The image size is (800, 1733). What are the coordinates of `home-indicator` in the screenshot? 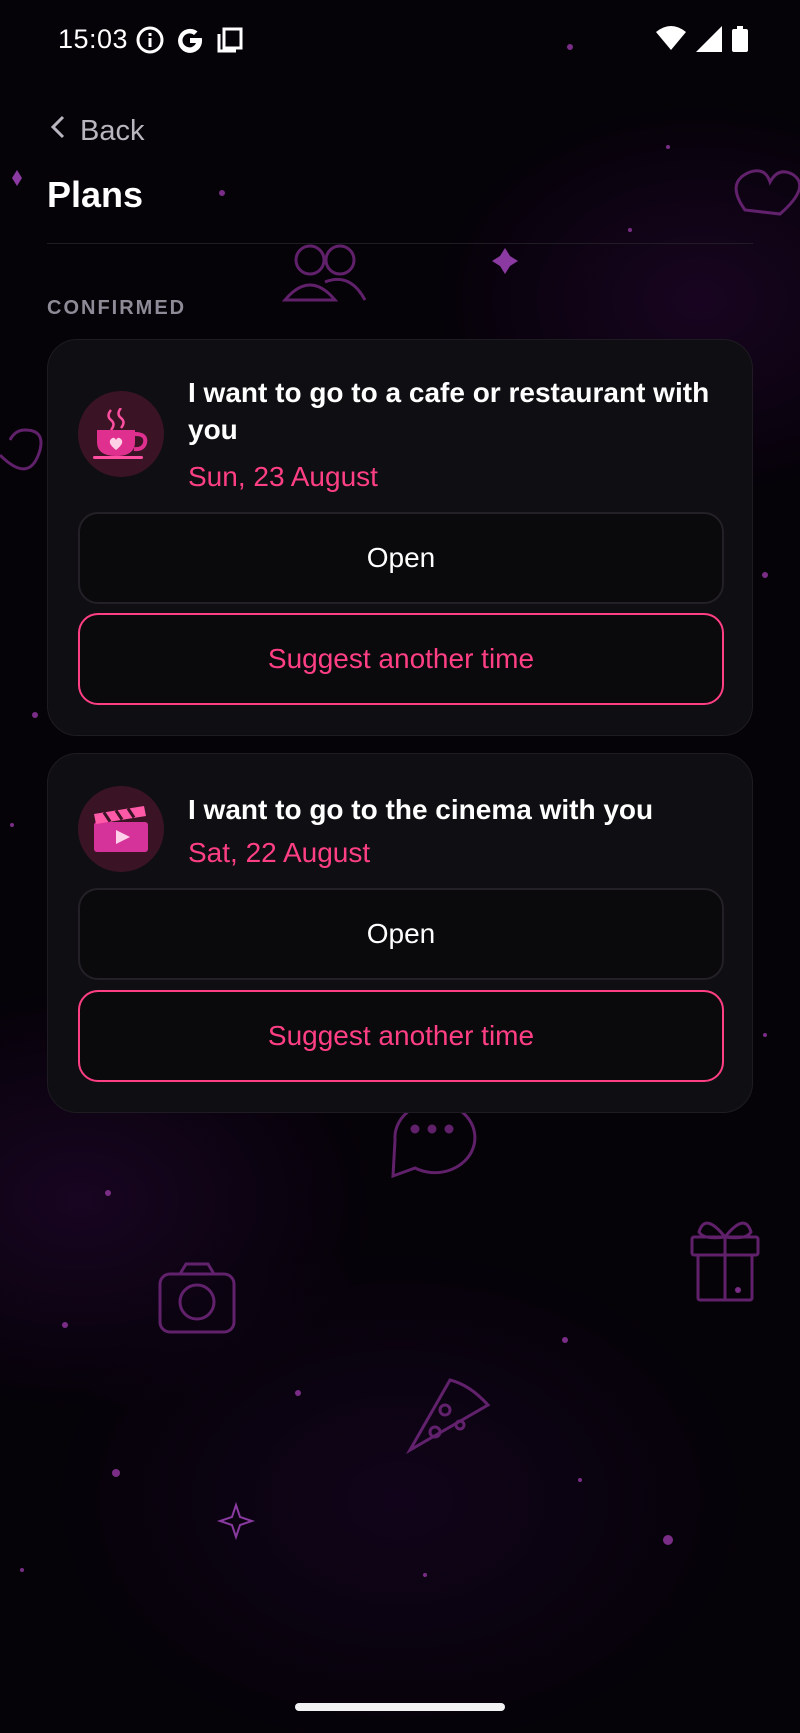 It's located at (400, 1707).